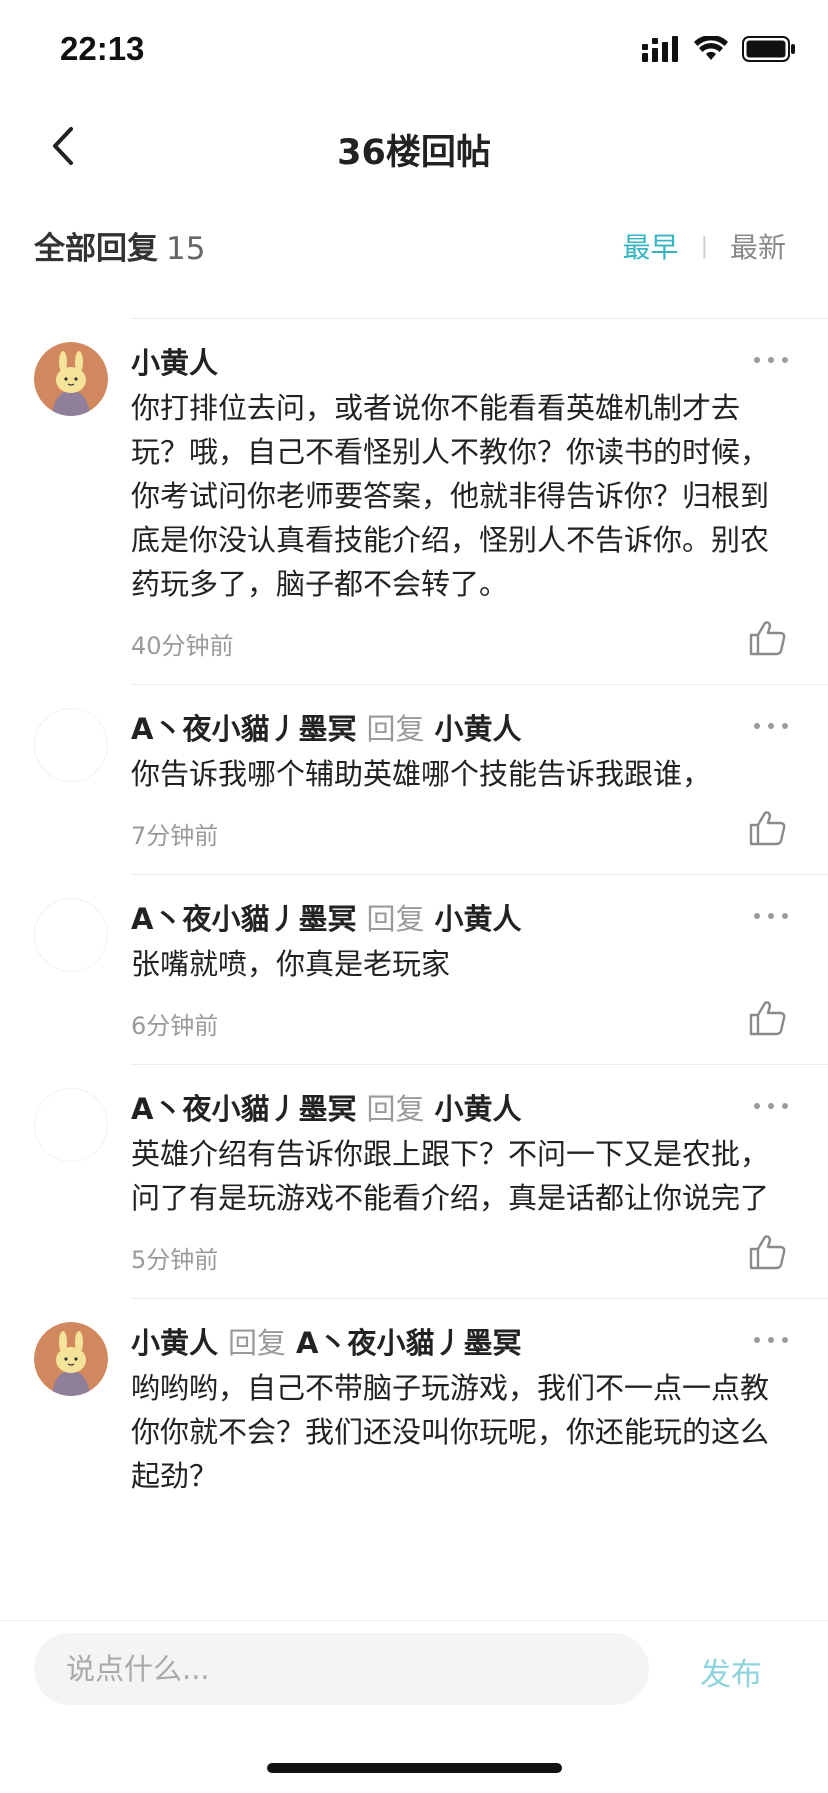 The height and width of the screenshot is (1793, 828). I want to click on status-time: 22:13, so click(102, 48).